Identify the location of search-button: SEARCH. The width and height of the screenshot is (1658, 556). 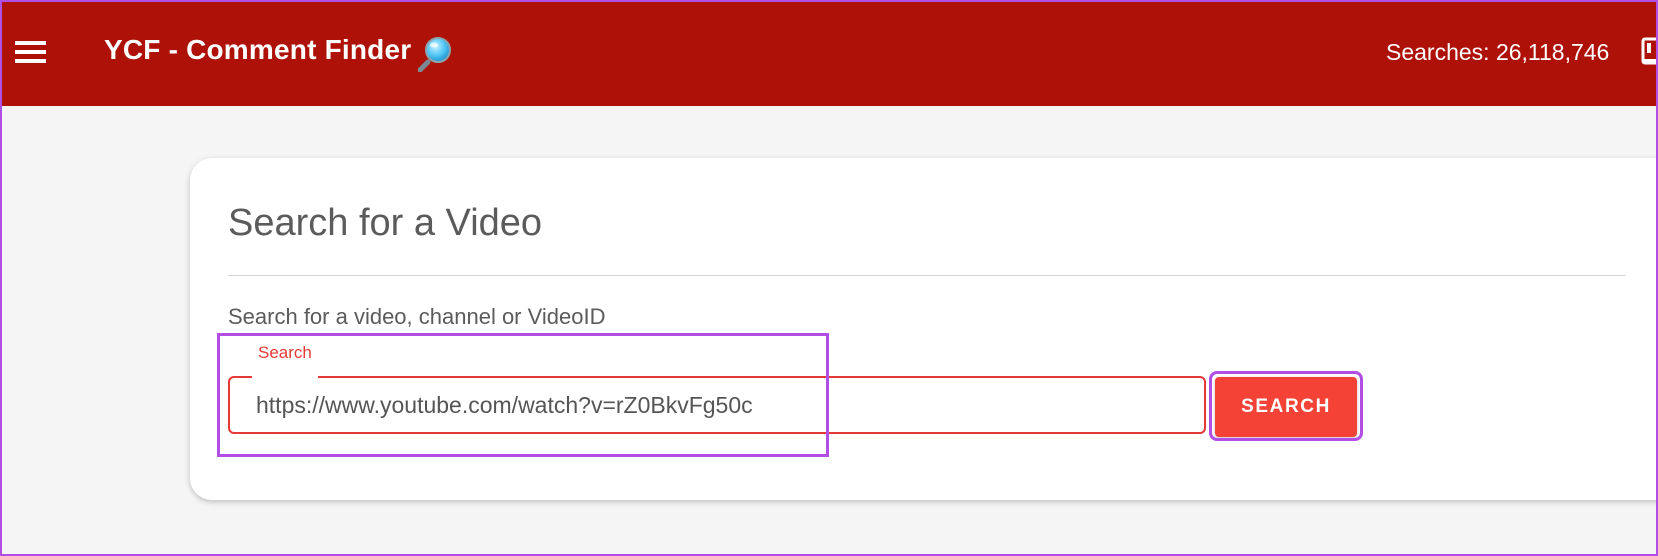
(1286, 407).